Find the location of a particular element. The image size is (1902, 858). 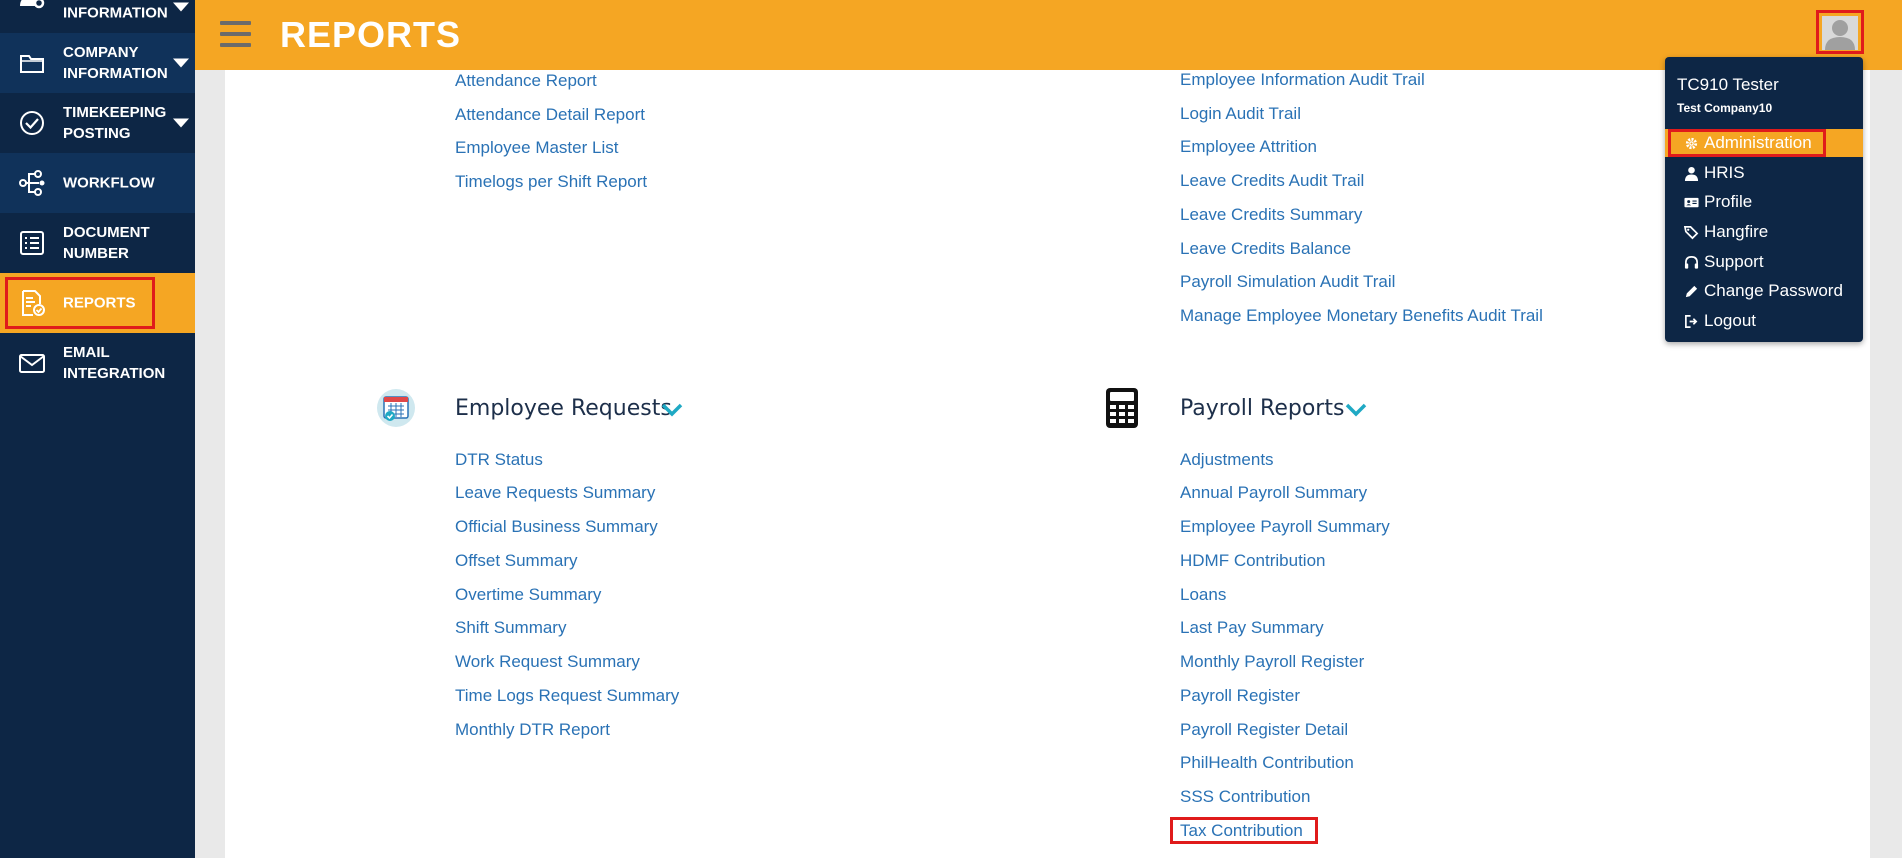

sidebar-item-label: COMPANY INFORMATION is located at coordinates (115, 63).